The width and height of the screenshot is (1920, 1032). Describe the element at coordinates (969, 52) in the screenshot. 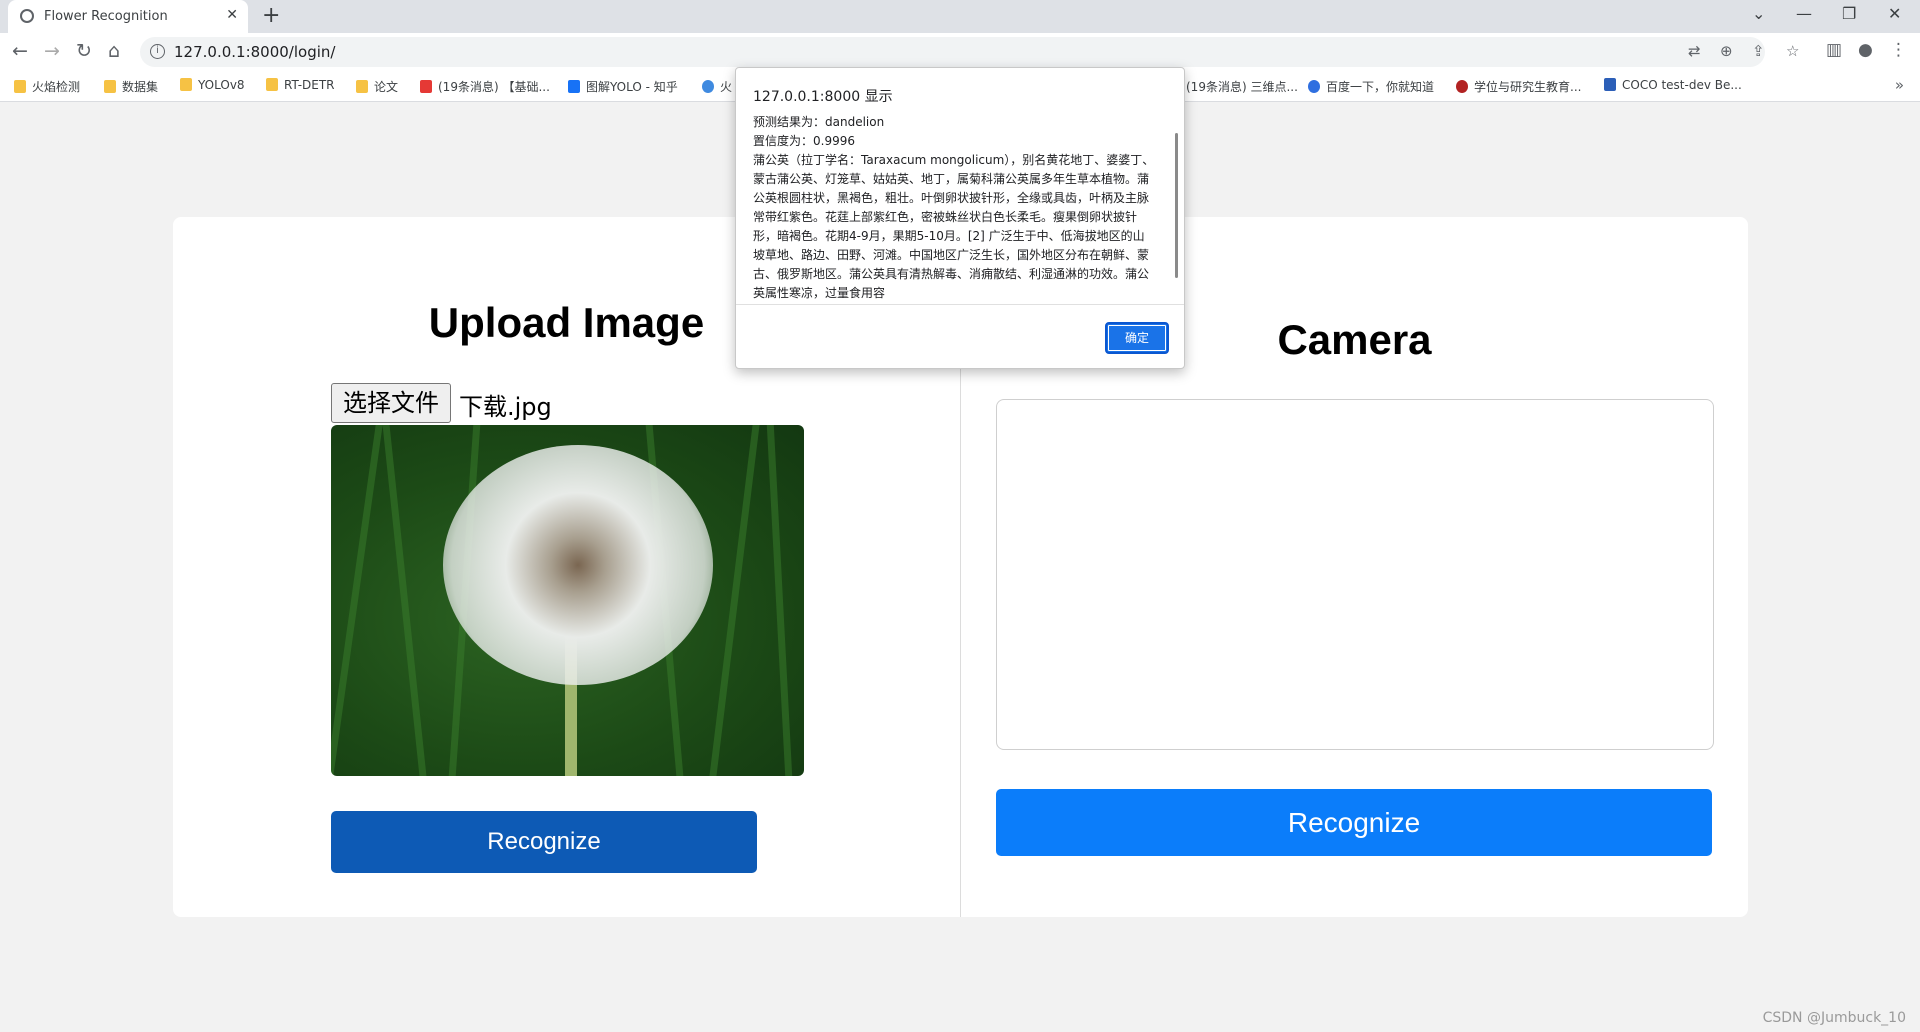

I see `address-bar: i 127.0.0.1:8000/login/ ⇄ ⊕ ⇪ ☆` at that location.